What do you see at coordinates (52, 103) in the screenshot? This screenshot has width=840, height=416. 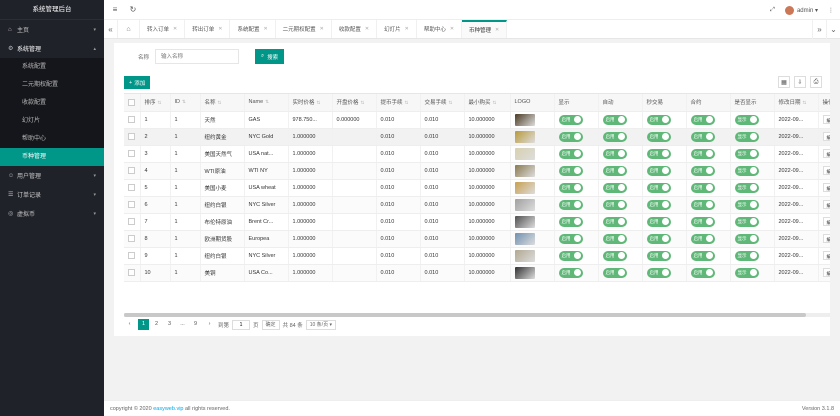 I see `sidebar-subitem: 收款配置` at bounding box center [52, 103].